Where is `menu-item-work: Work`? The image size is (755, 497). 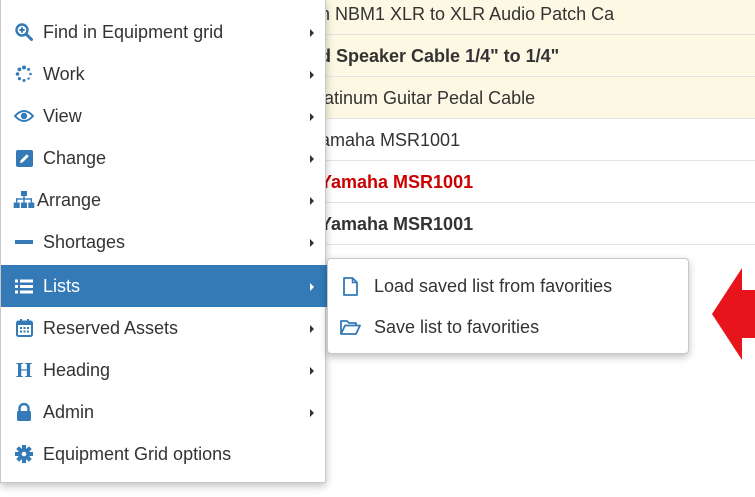
menu-item-work: Work is located at coordinates (164, 74).